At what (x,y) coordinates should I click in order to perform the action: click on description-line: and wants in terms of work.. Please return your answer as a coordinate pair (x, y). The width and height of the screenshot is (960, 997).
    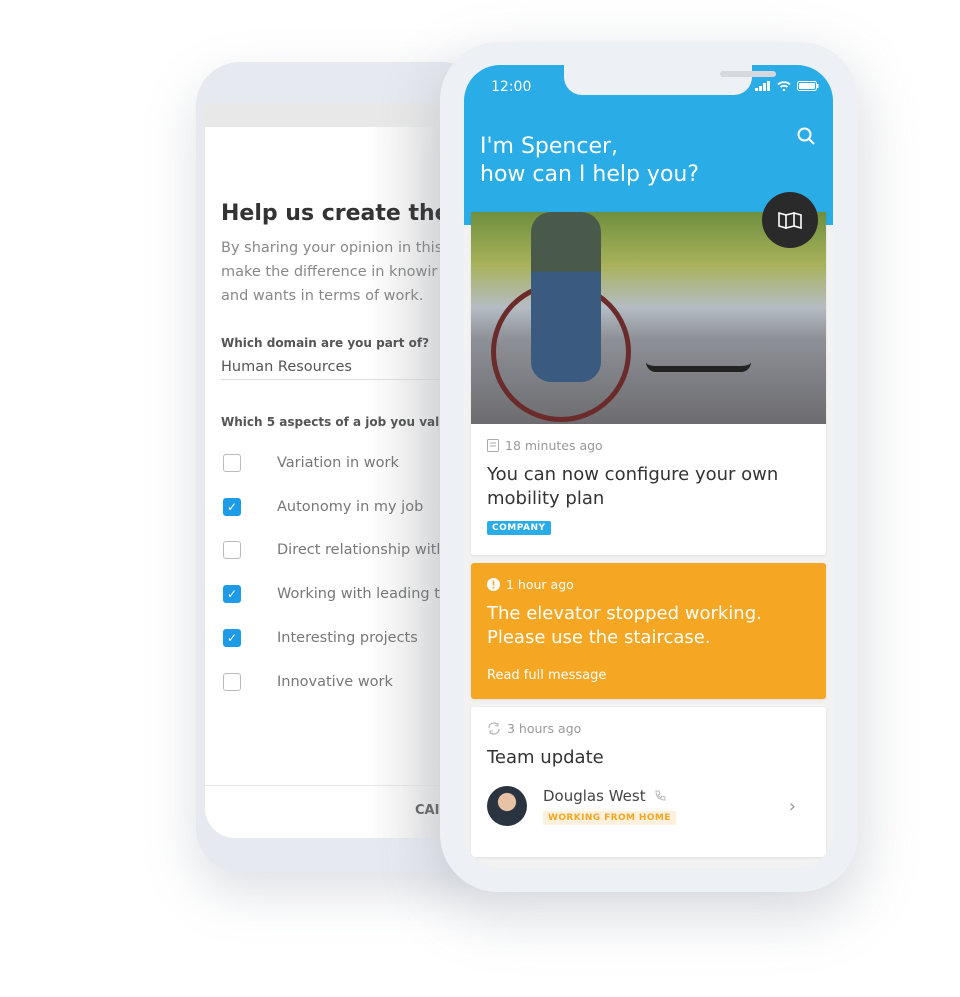
    Looking at the image, I should click on (322, 296).